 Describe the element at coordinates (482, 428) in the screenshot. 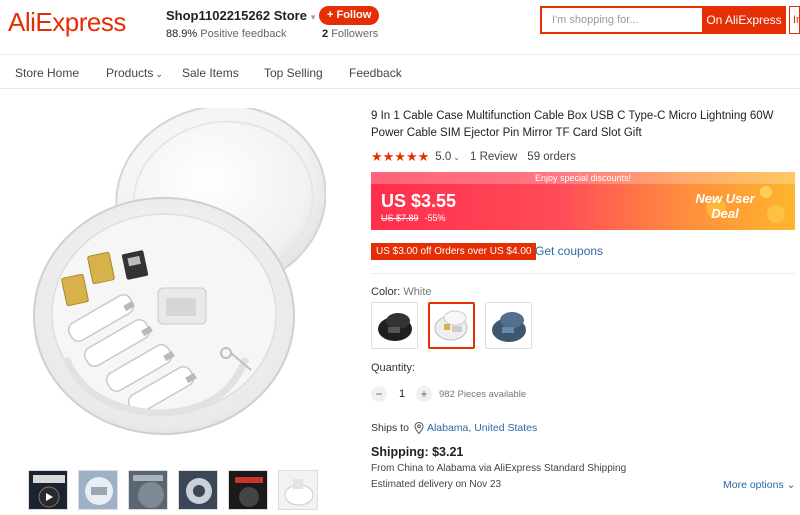

I see `ships-to-location-link: Alabama, United States` at that location.